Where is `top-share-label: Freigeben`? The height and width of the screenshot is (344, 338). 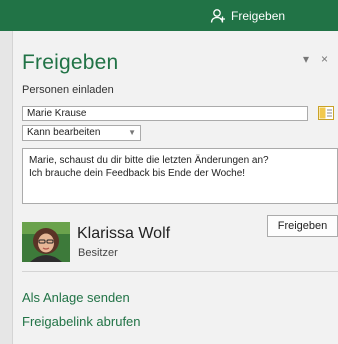
top-share-label: Freigeben is located at coordinates (258, 15).